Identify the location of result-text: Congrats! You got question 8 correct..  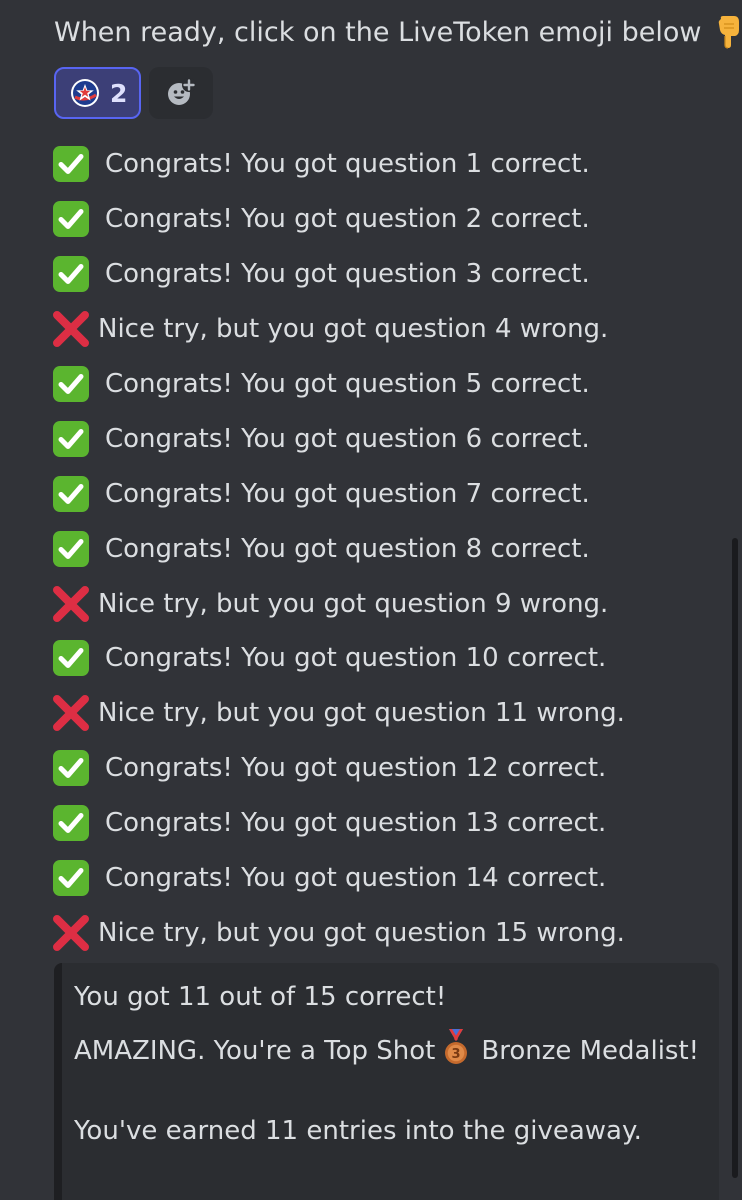
(347, 548).